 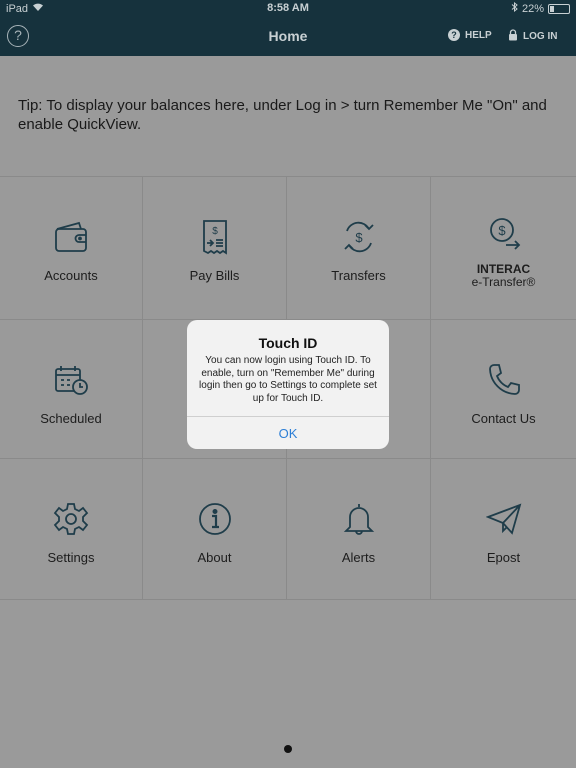 What do you see at coordinates (503, 519) in the screenshot?
I see `paper-plane-icon` at bounding box center [503, 519].